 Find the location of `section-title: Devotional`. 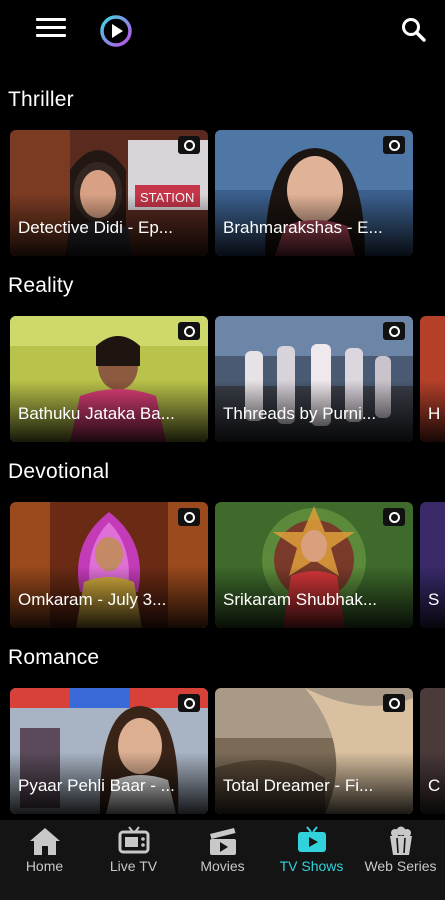

section-title: Devotional is located at coordinates (59, 471).